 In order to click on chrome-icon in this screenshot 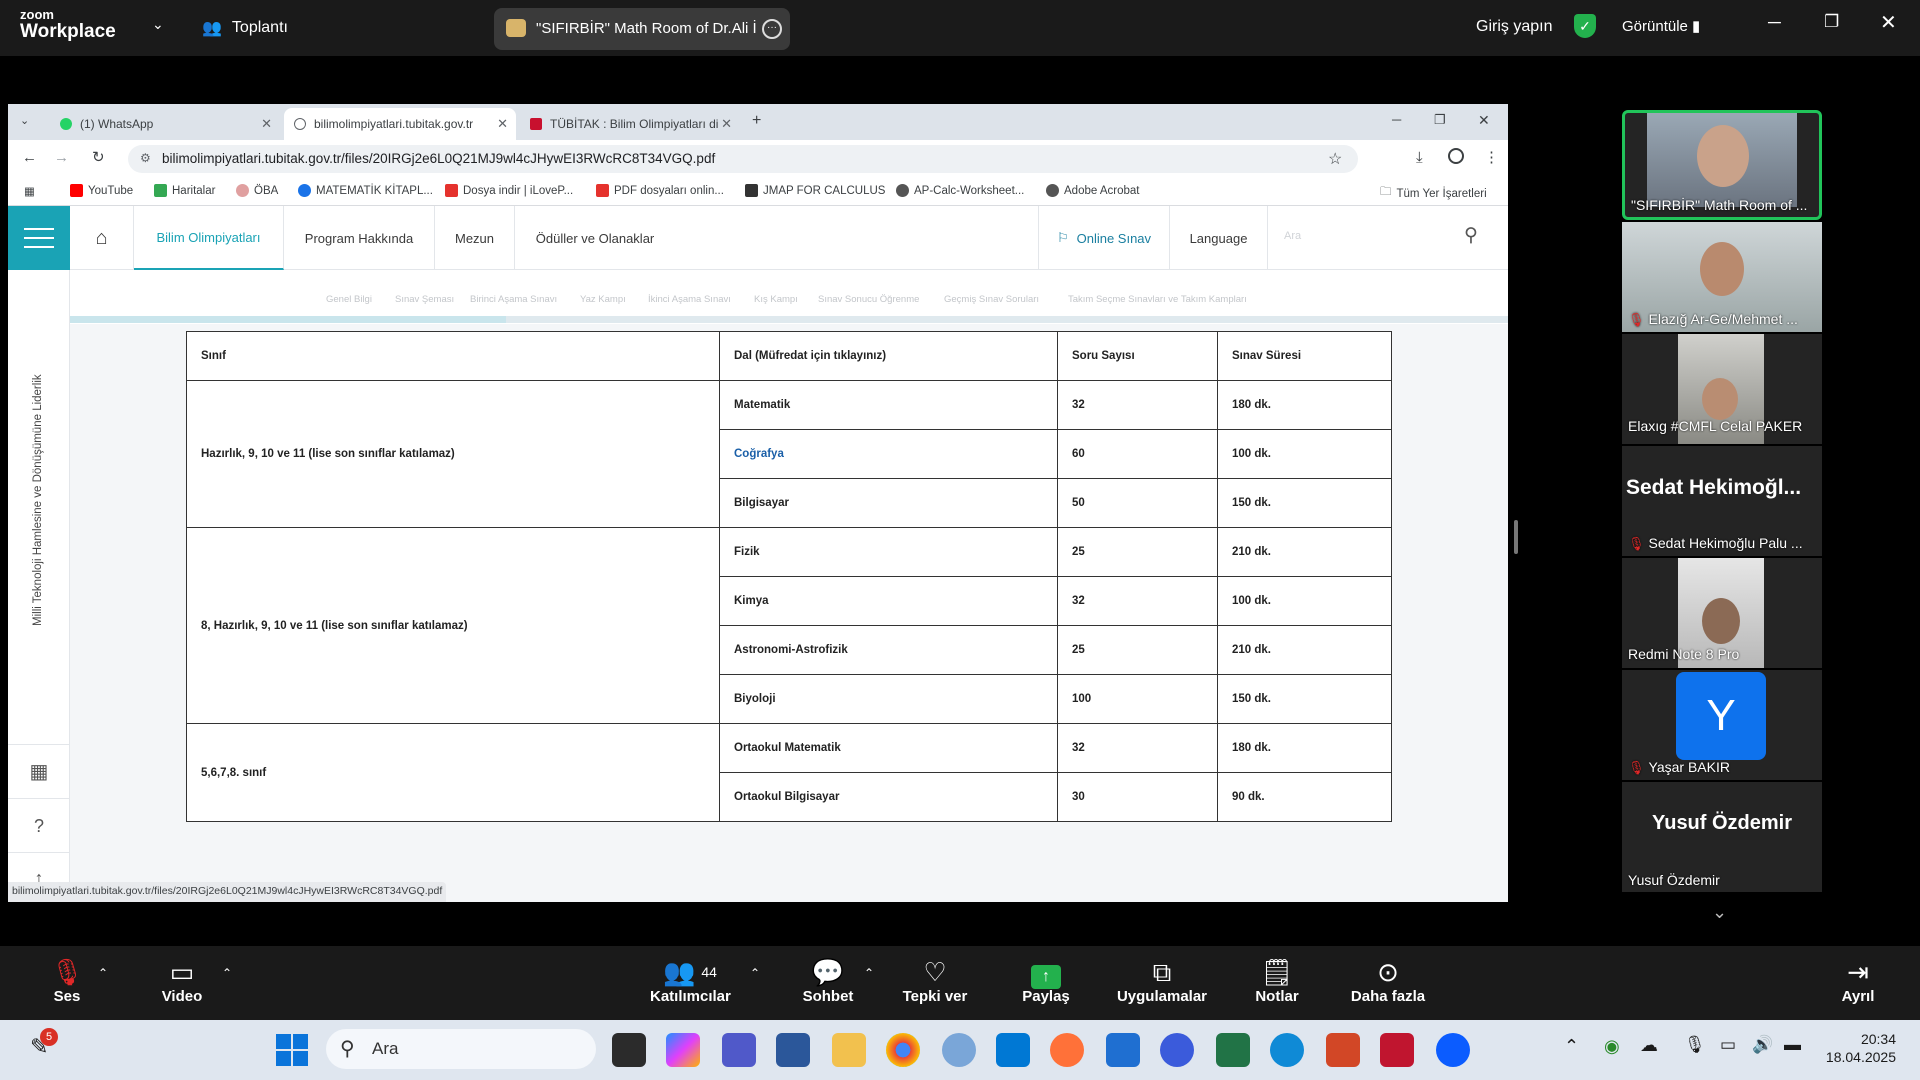, I will do `click(903, 1050)`.